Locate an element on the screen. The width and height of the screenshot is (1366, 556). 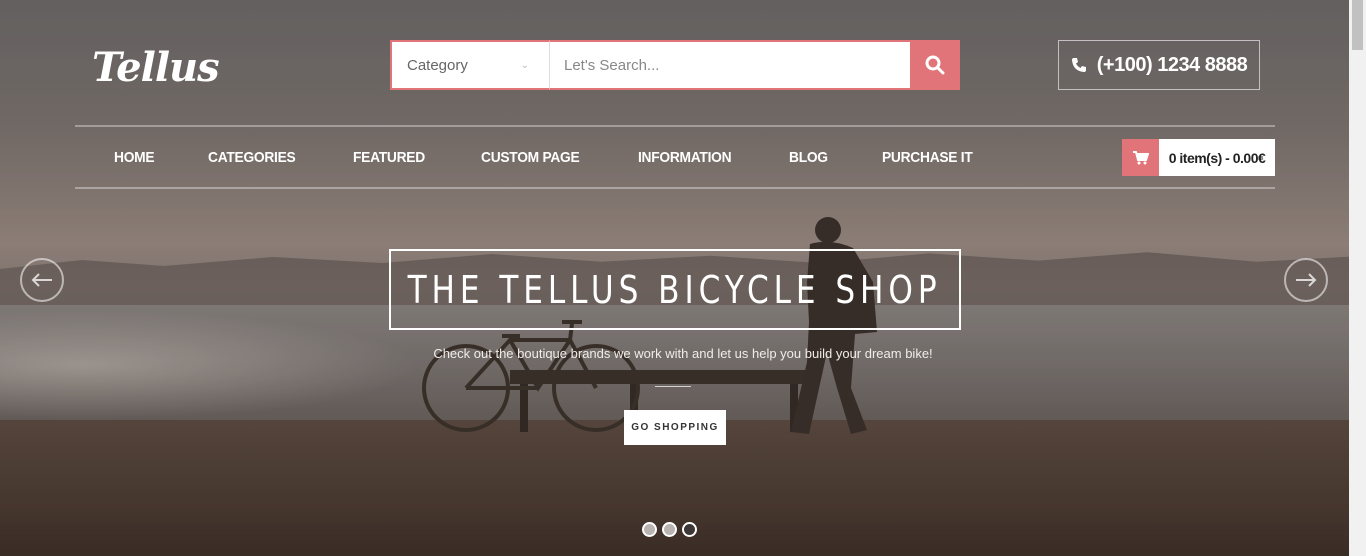
slider-pagination is located at coordinates (669, 529).